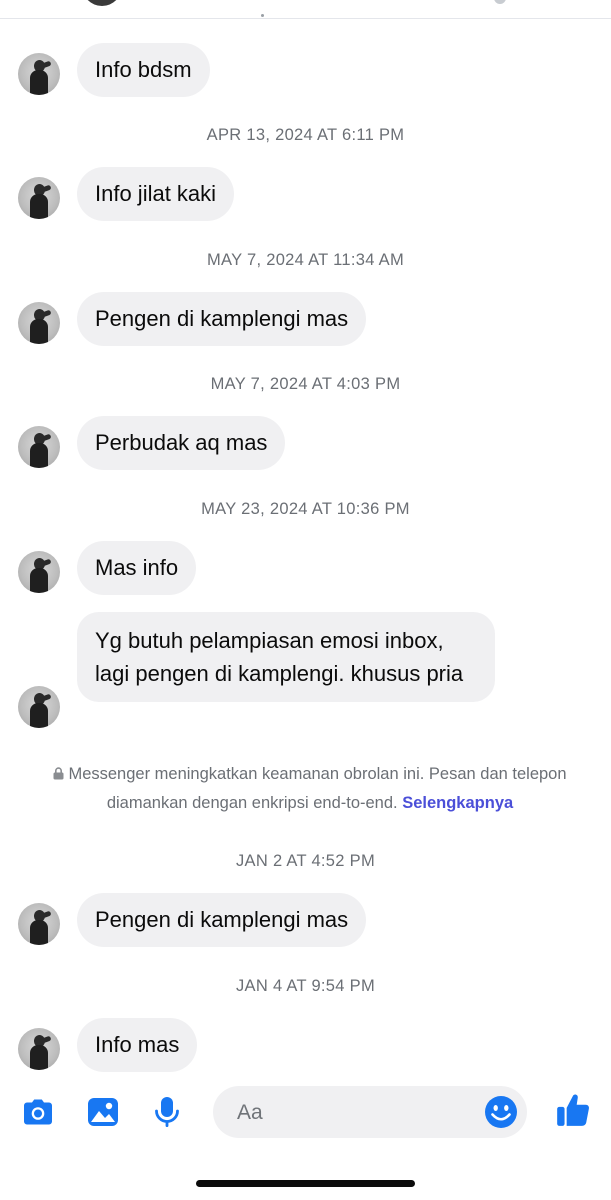  Describe the element at coordinates (58, 773) in the screenshot. I see `lock-icon` at that location.